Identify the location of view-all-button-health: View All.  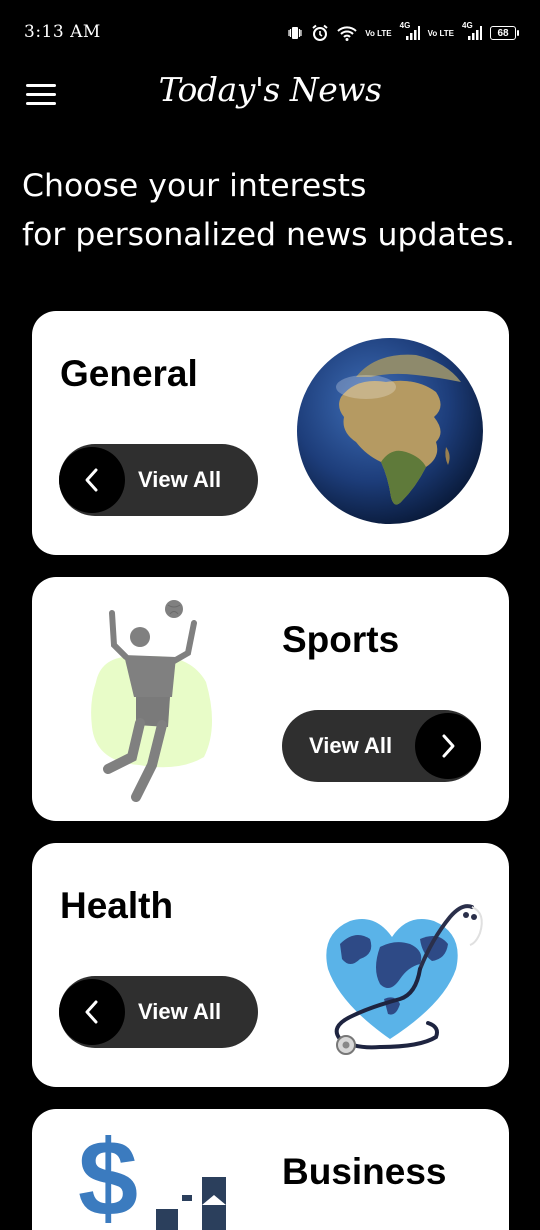
(158, 1012).